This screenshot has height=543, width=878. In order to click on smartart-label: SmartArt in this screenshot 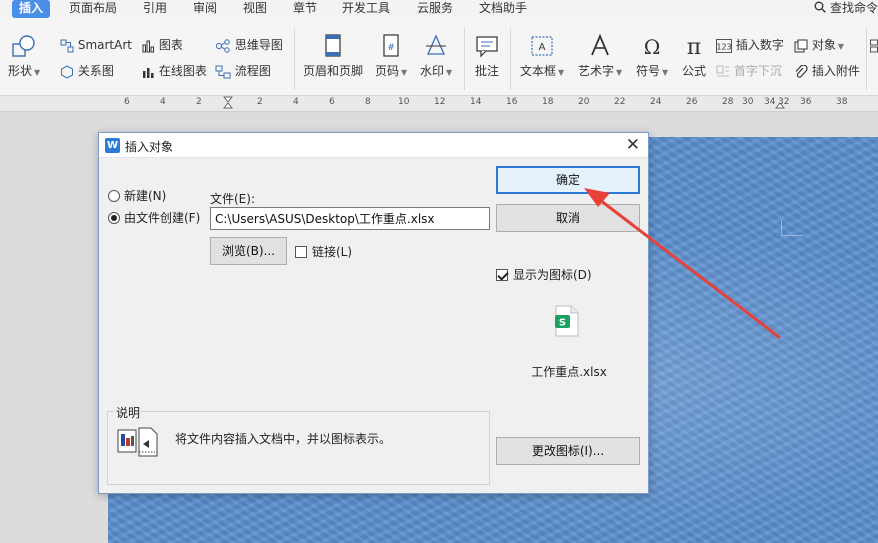, I will do `click(104, 45)`.